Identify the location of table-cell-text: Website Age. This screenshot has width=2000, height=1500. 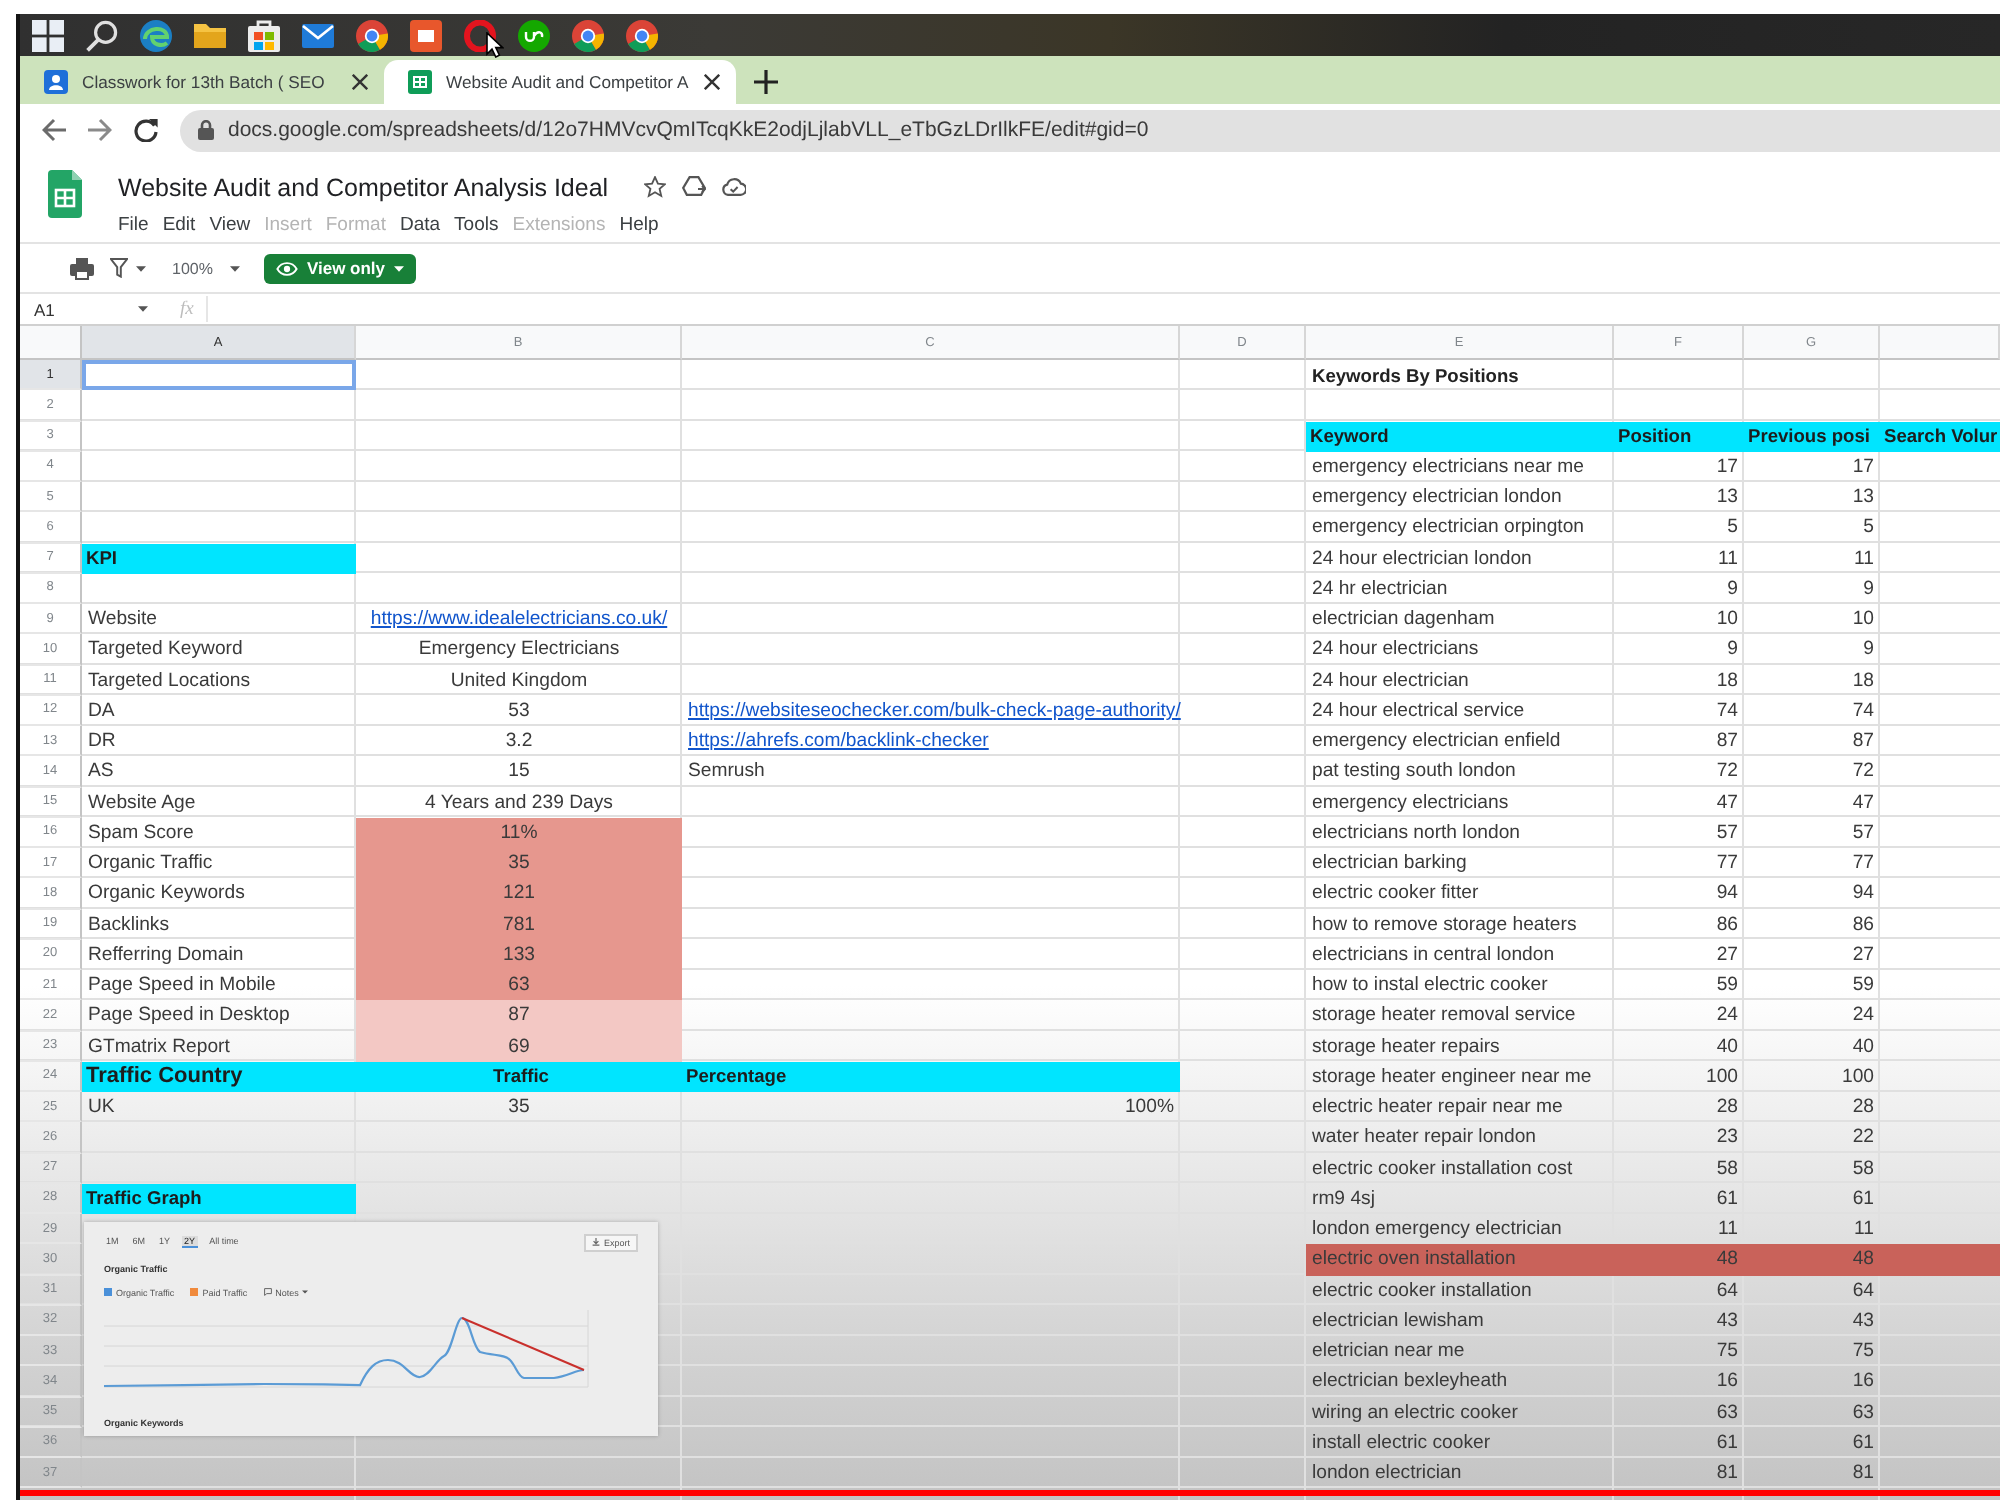
(142, 803).